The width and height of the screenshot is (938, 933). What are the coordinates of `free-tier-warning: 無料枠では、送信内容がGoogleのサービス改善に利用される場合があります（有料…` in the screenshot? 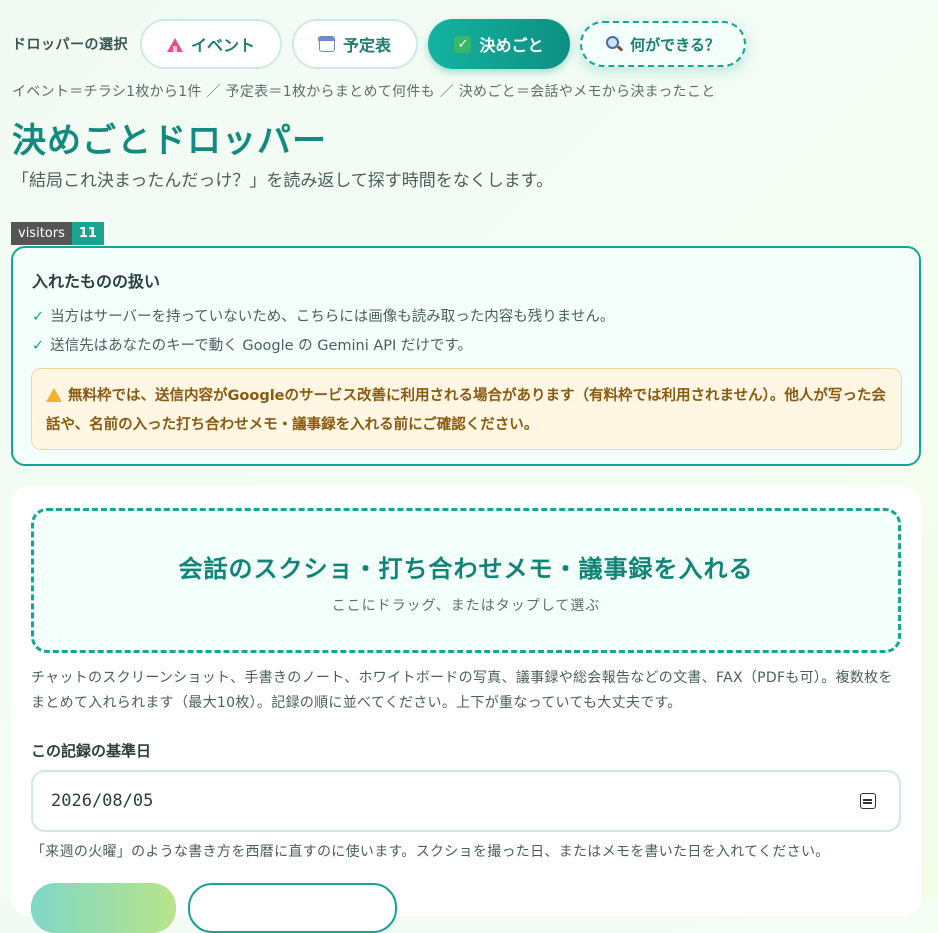 It's located at (466, 409).